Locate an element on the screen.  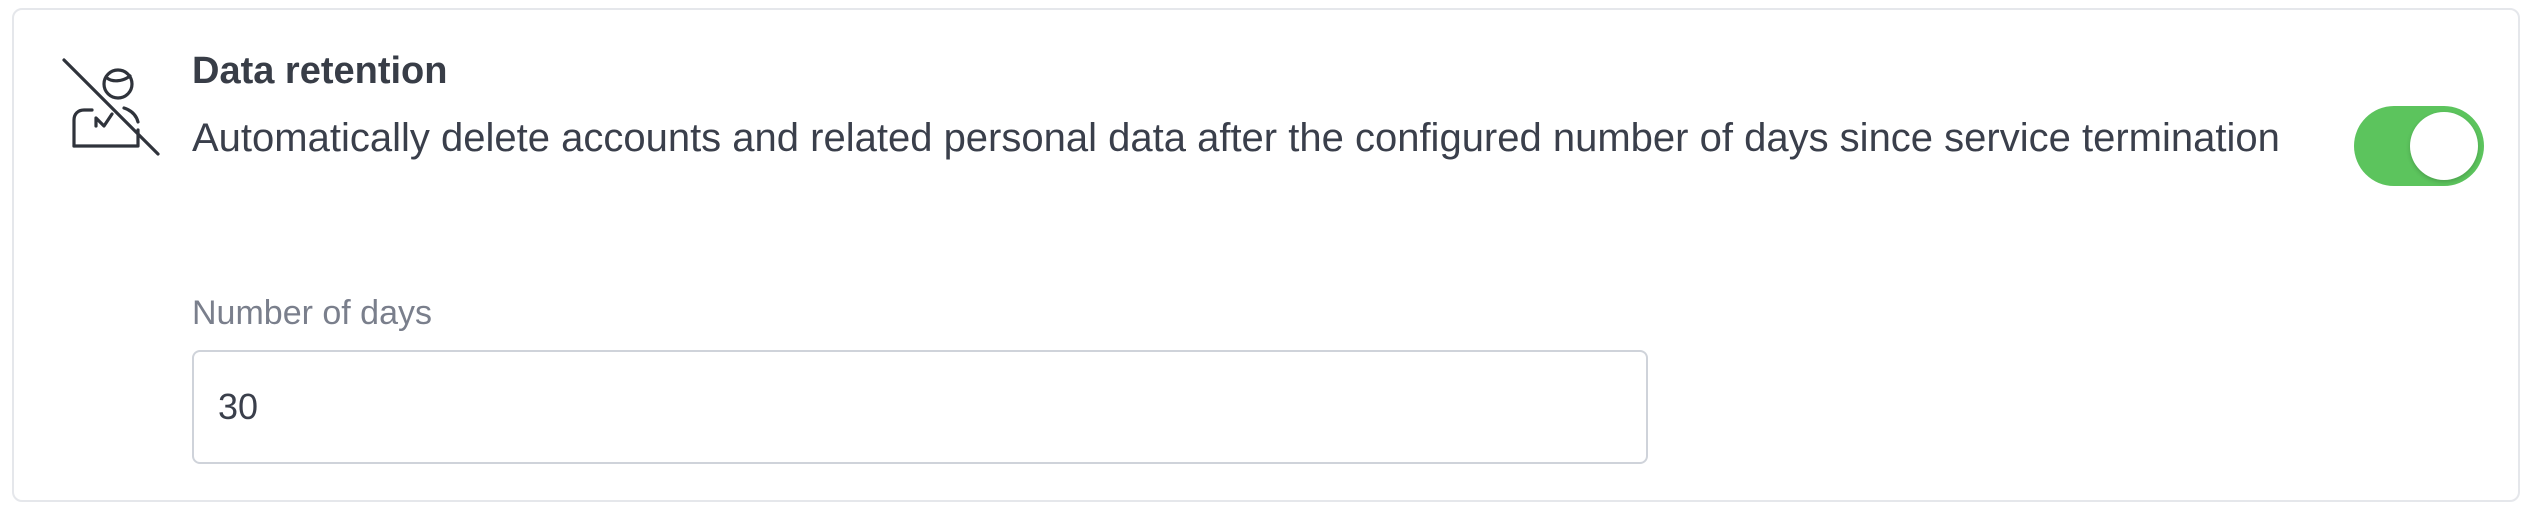
number-of-days-input is located at coordinates (920, 407).